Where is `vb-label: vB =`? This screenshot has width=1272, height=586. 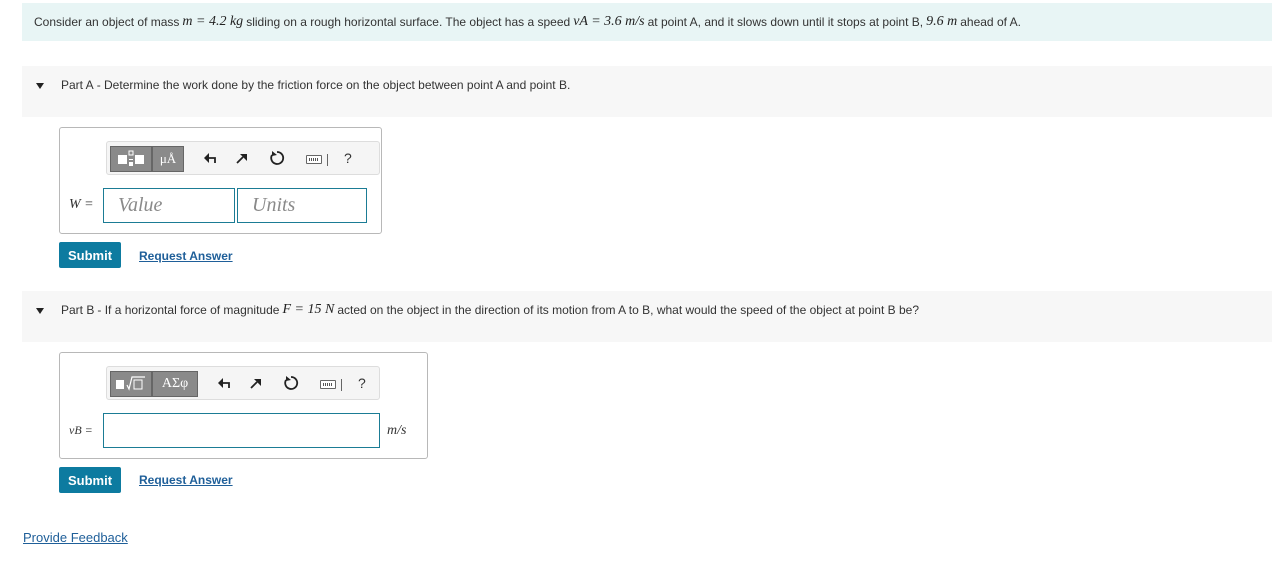
vb-label: vB = is located at coordinates (81, 430).